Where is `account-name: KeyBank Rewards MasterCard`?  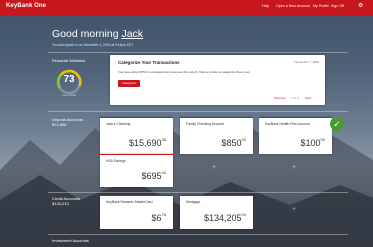
account-name: KeyBank Rewards MasterCard is located at coordinates (129, 202).